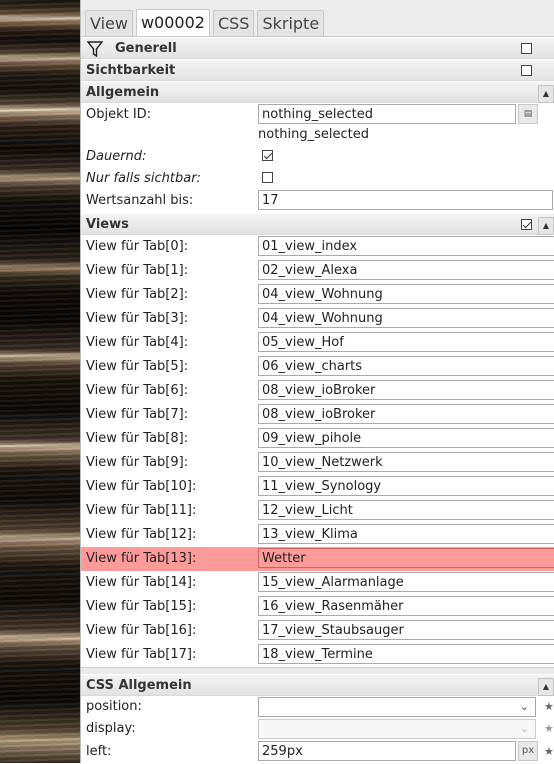 Image resolution: width=554 pixels, height=764 pixels. Describe the element at coordinates (528, 114) in the screenshot. I see `select-object-button: ▤` at that location.